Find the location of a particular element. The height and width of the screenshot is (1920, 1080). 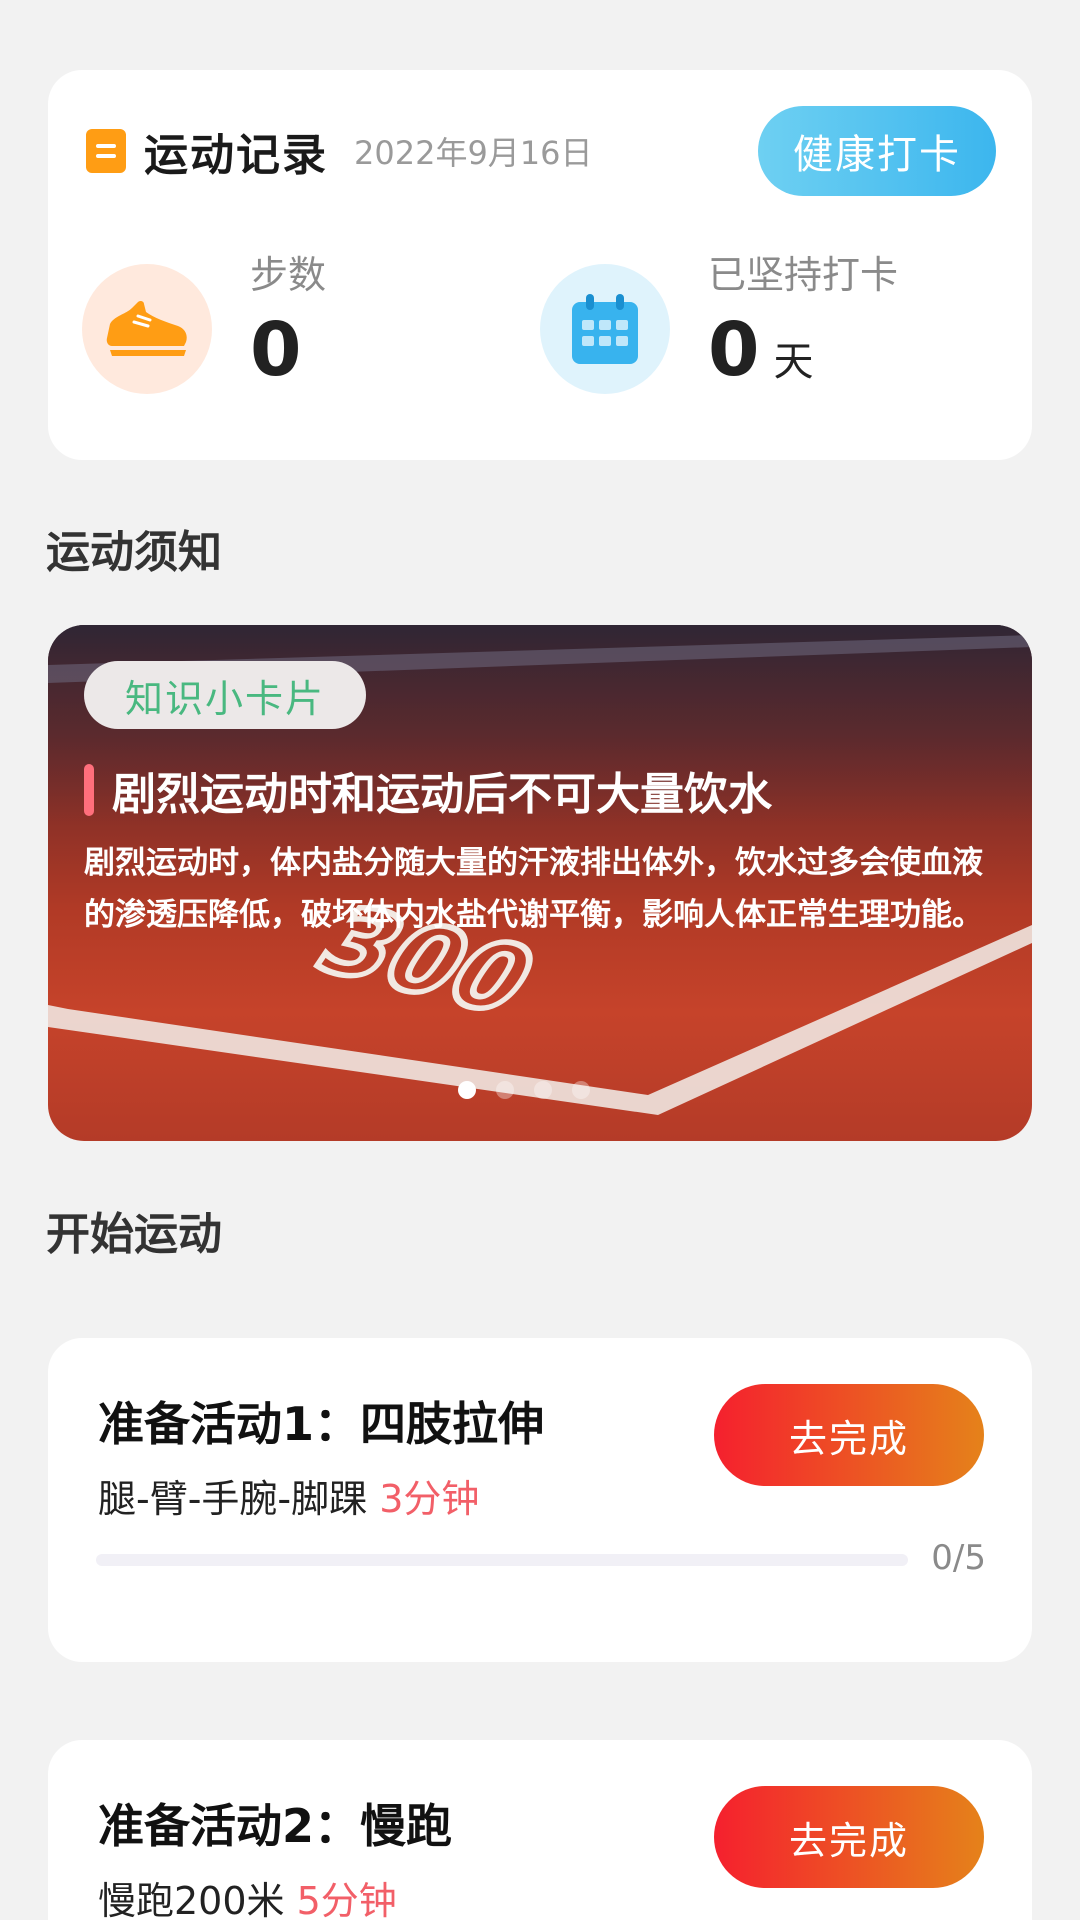

health-checkin-button: 健康打卡 is located at coordinates (877, 151).